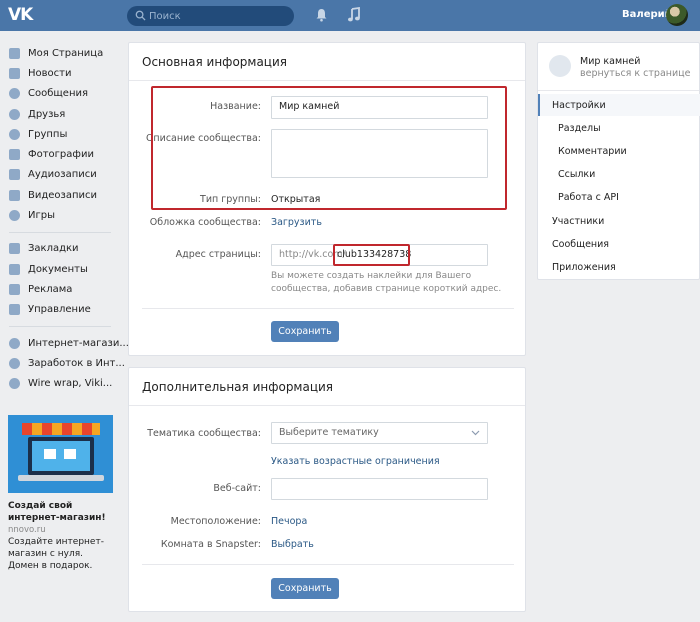 The image size is (700, 622). What do you see at coordinates (27, 530) in the screenshot?
I see `ad-domain: nnovo.ru` at bounding box center [27, 530].